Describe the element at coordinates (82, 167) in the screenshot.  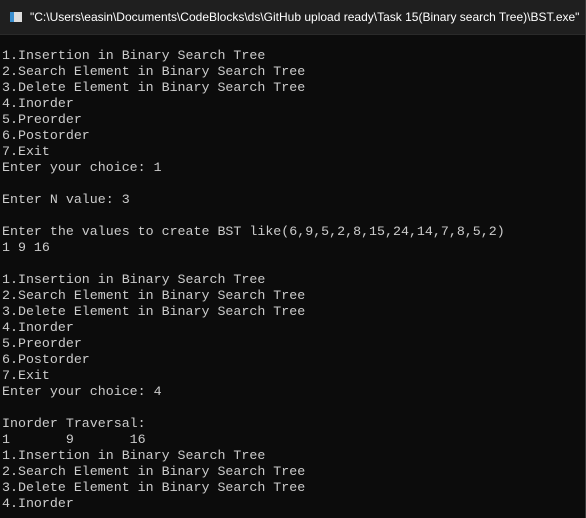
I see `console-line: Enter your choice: 1` at that location.